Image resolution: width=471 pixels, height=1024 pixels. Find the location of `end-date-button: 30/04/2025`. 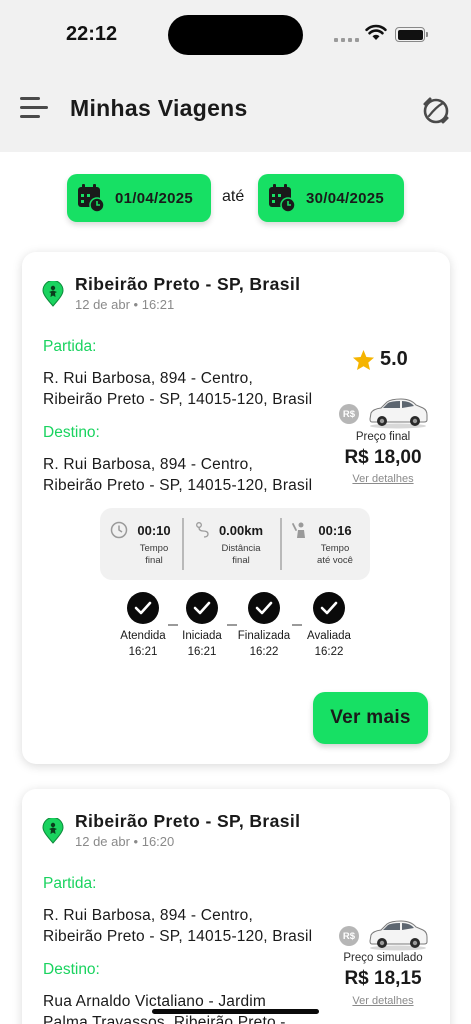

end-date-button: 30/04/2025 is located at coordinates (331, 198).